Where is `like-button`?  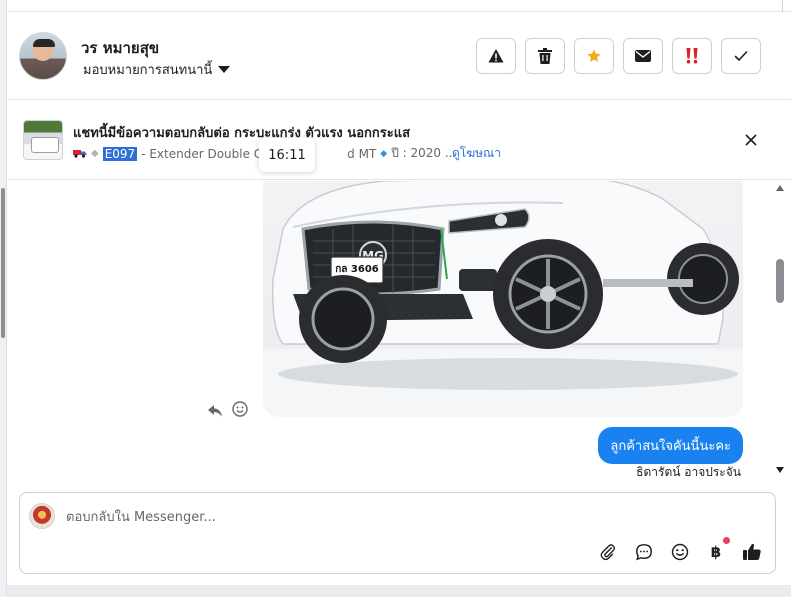
like-button is located at coordinates (752, 552).